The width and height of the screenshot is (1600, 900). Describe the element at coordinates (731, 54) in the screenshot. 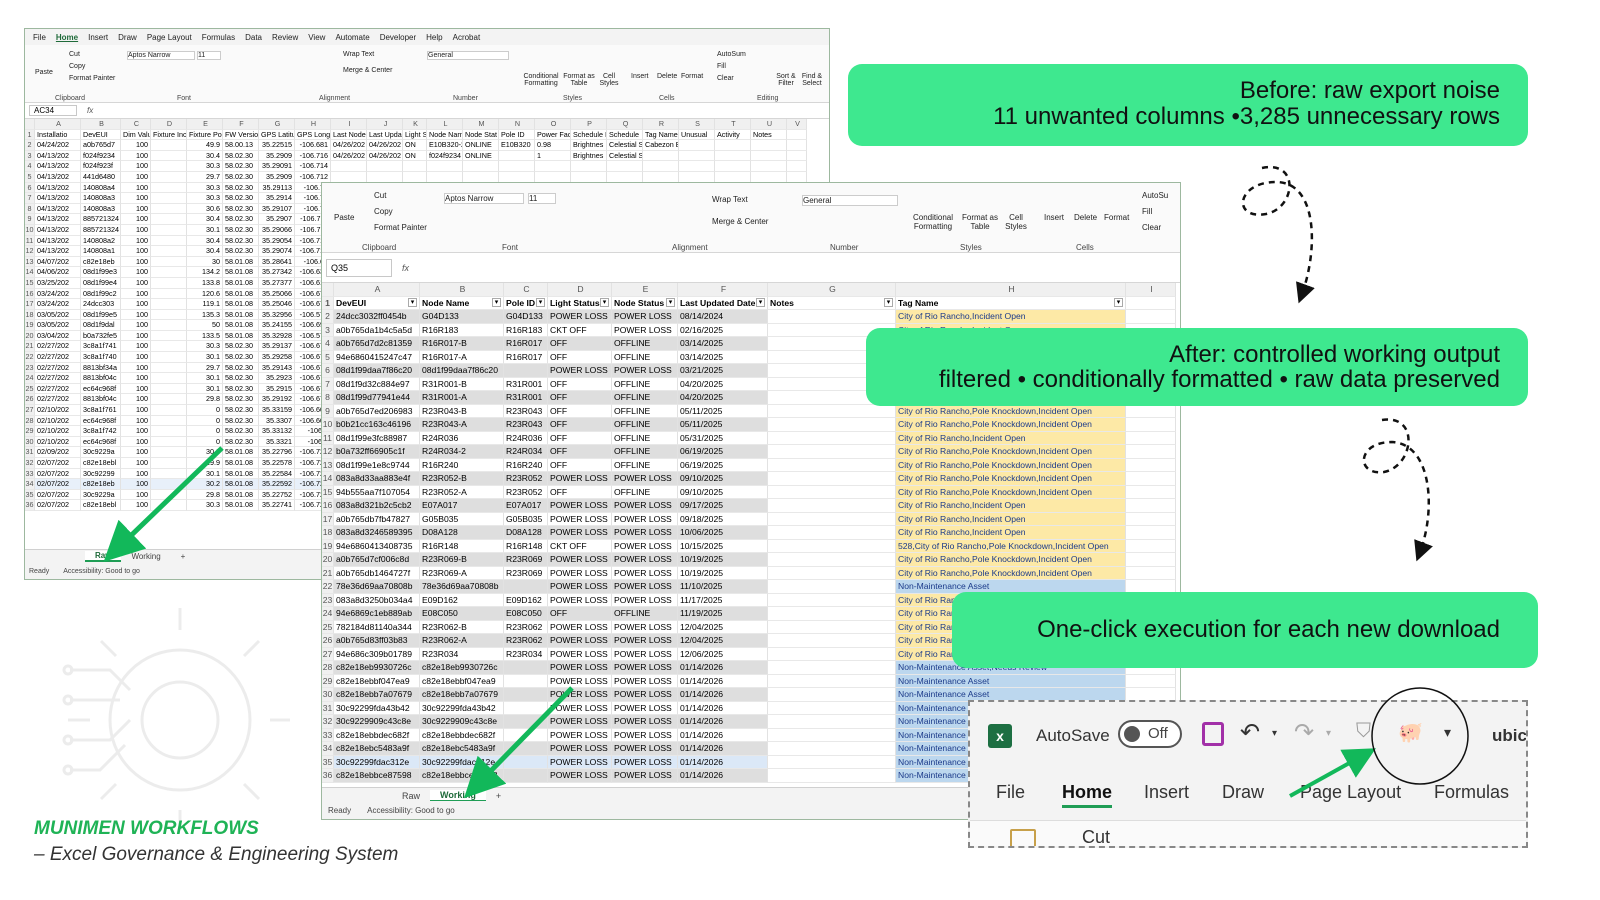

I see `autosum-button: AutoSum` at that location.